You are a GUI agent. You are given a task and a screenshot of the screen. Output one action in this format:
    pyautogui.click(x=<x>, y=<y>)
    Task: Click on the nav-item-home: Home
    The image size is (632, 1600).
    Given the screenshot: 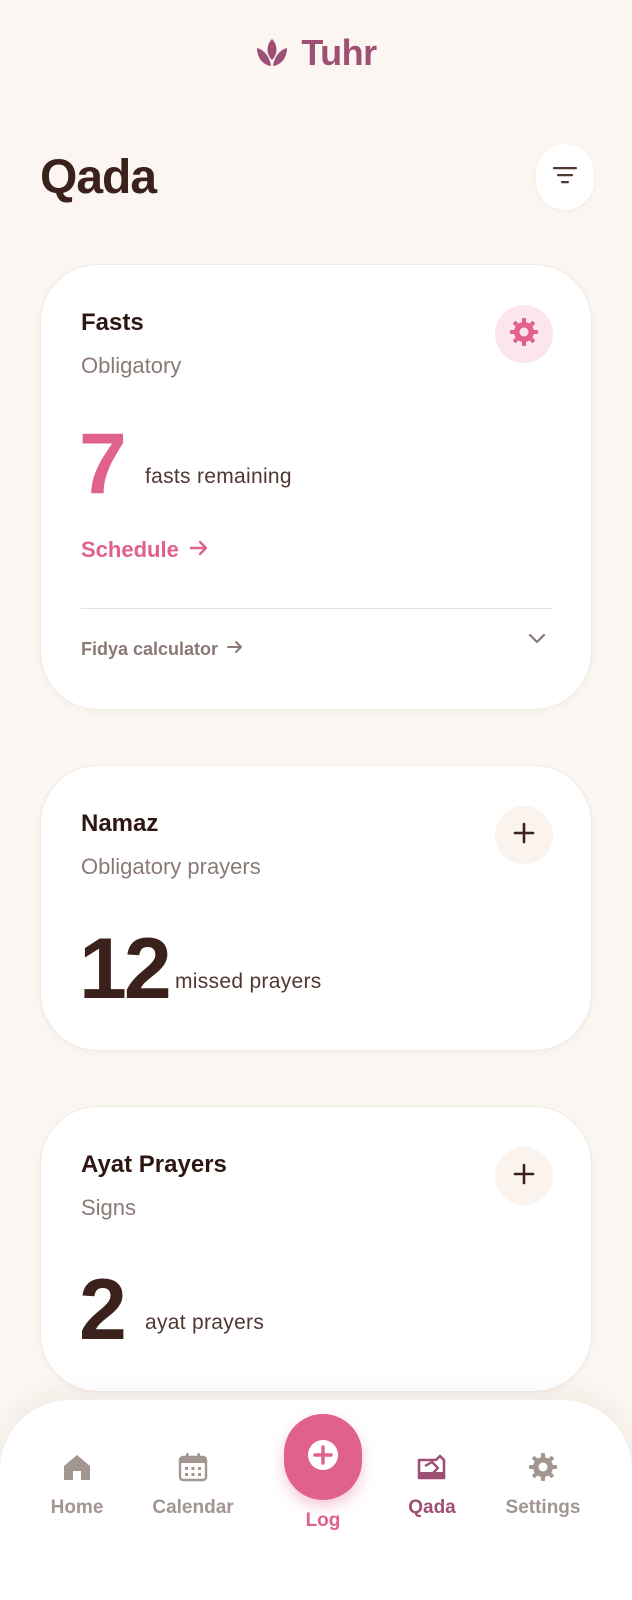 What is the action you would take?
    pyautogui.click(x=77, y=1485)
    